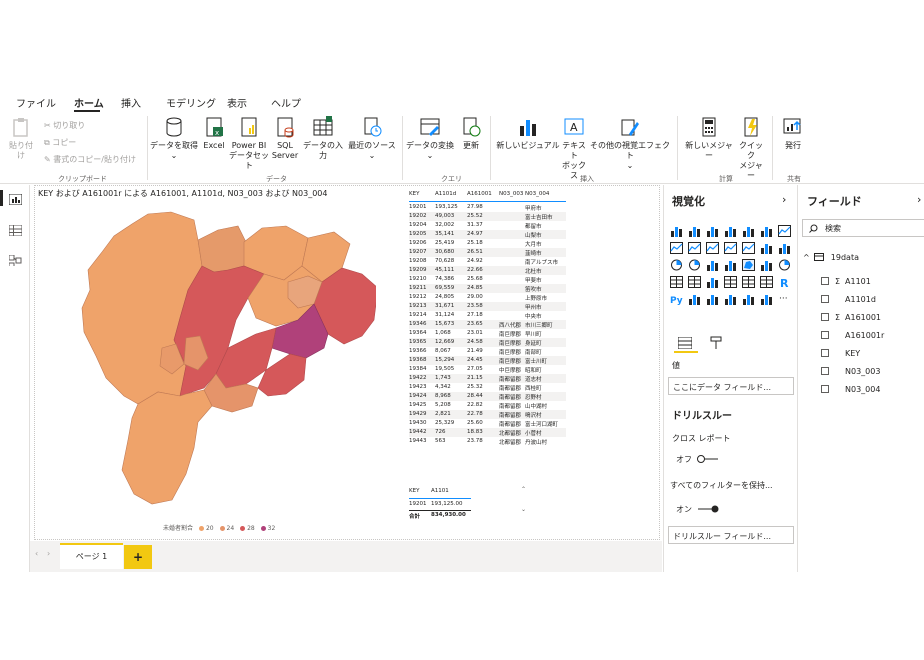  I want to click on column-header: N03_004, so click(537, 195).